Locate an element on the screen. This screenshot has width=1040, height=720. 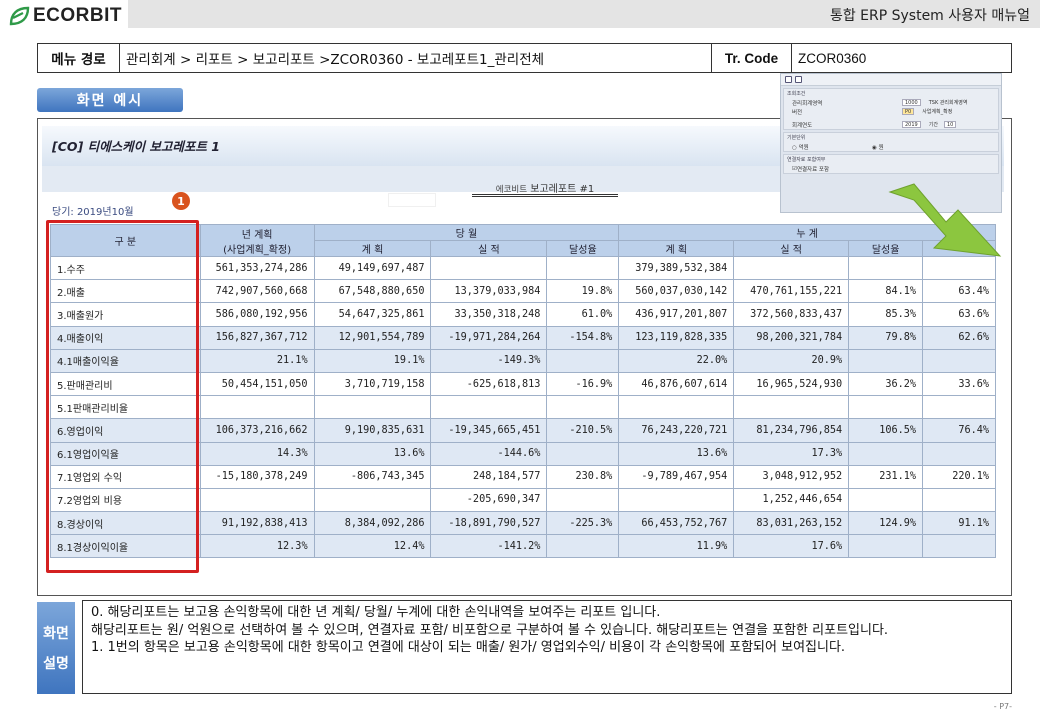
cell-cum-plan: 46,876,607,614 is located at coordinates (676, 384).